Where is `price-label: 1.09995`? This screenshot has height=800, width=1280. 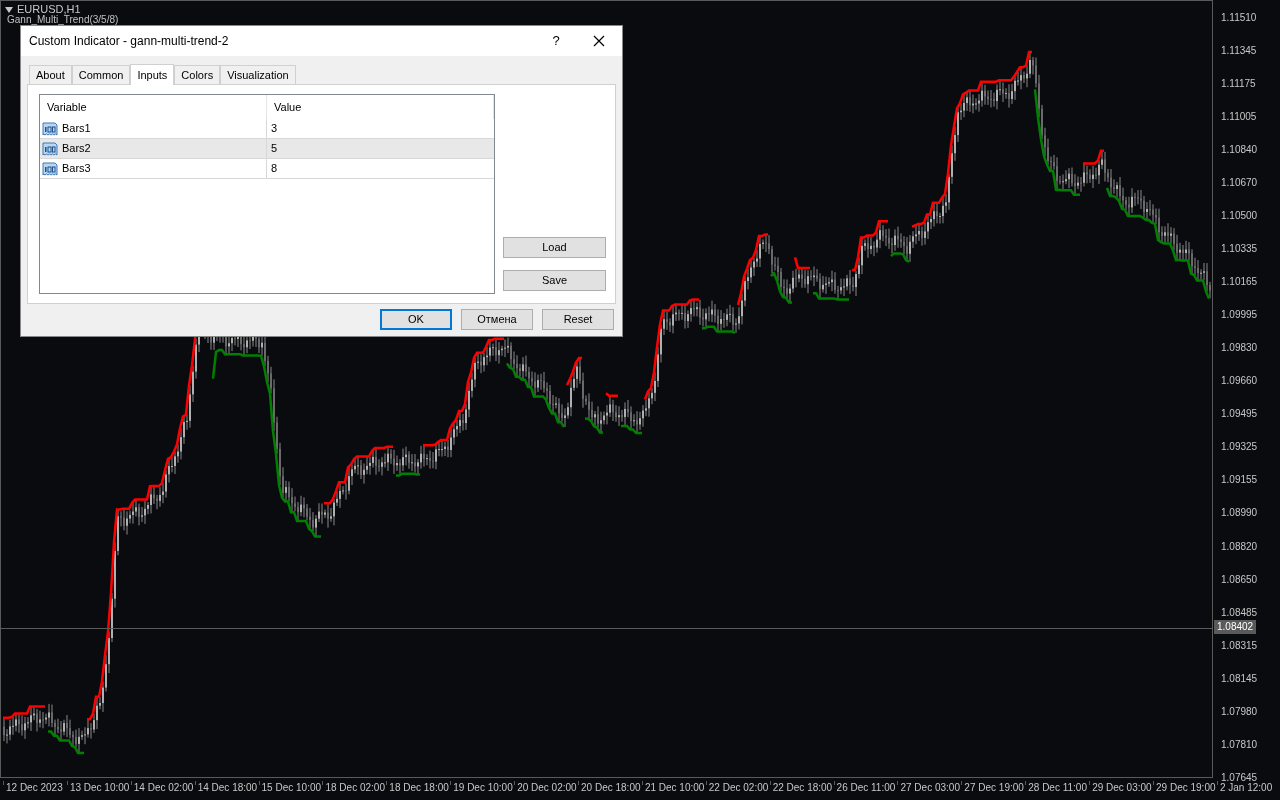
price-label: 1.09995 is located at coordinates (1239, 315).